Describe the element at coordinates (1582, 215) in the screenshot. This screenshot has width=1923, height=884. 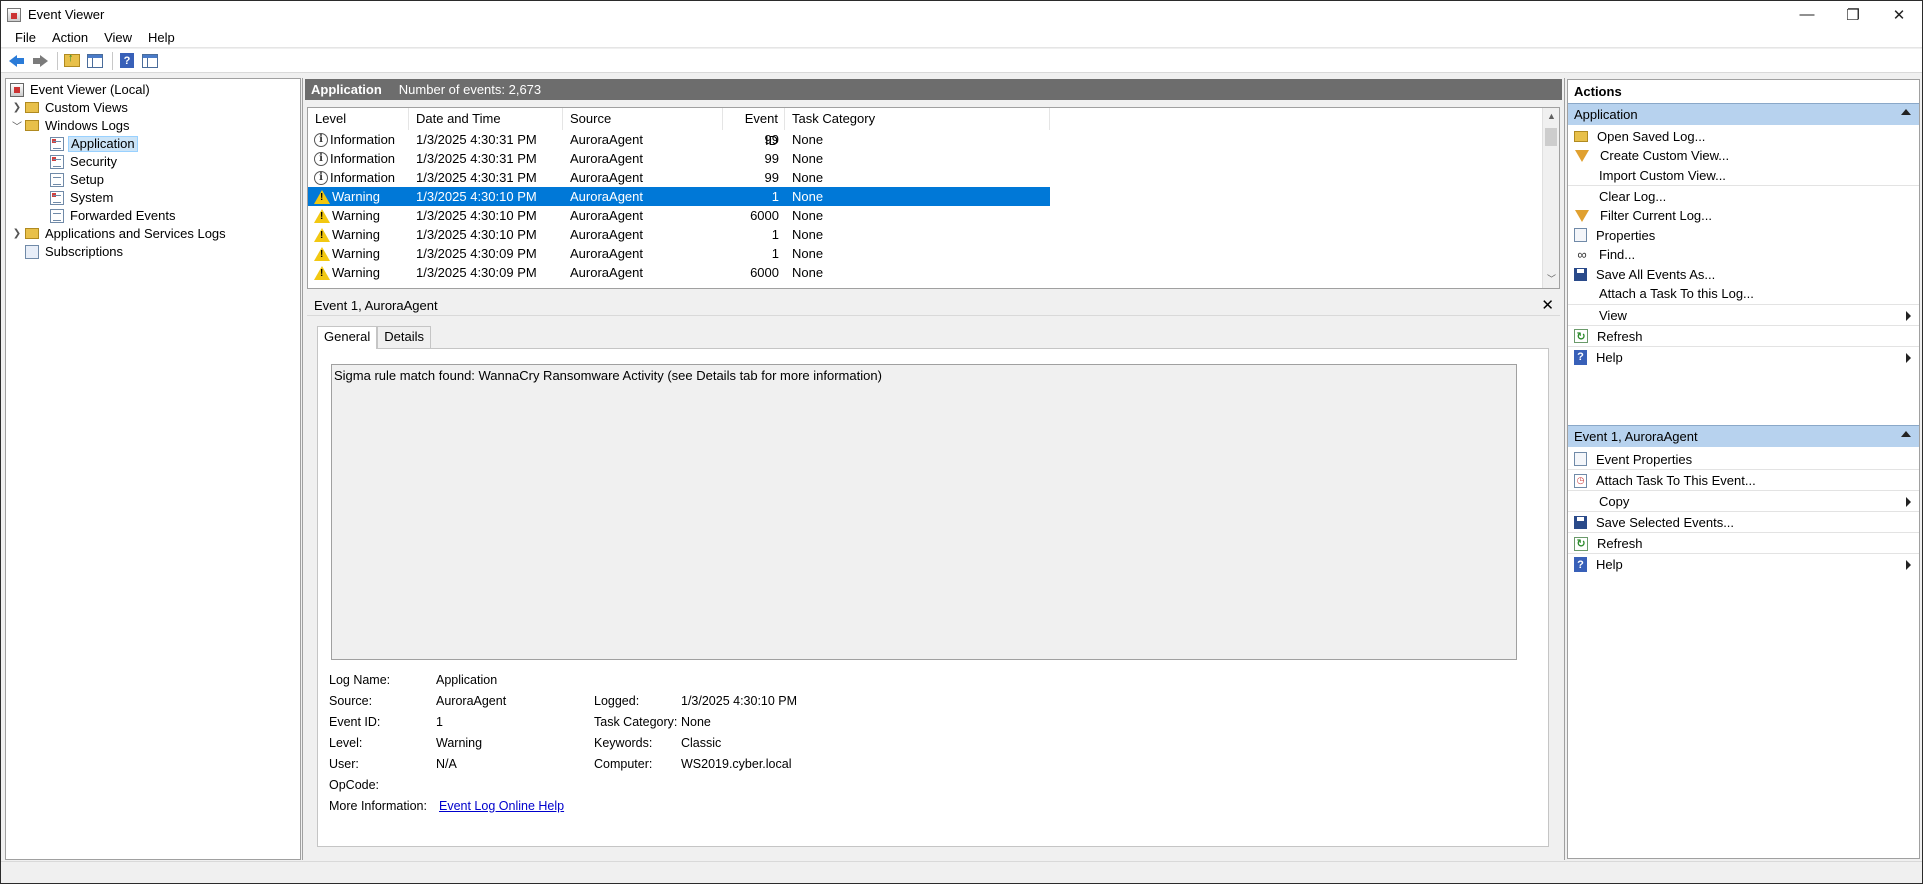
I see `filter-icon` at that location.